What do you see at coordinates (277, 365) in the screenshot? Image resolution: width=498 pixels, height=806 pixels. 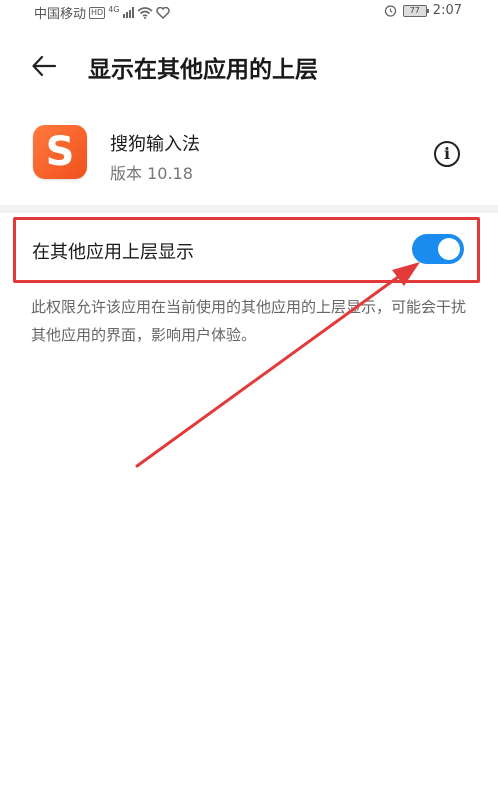 I see `annotation-arrow-icon` at bounding box center [277, 365].